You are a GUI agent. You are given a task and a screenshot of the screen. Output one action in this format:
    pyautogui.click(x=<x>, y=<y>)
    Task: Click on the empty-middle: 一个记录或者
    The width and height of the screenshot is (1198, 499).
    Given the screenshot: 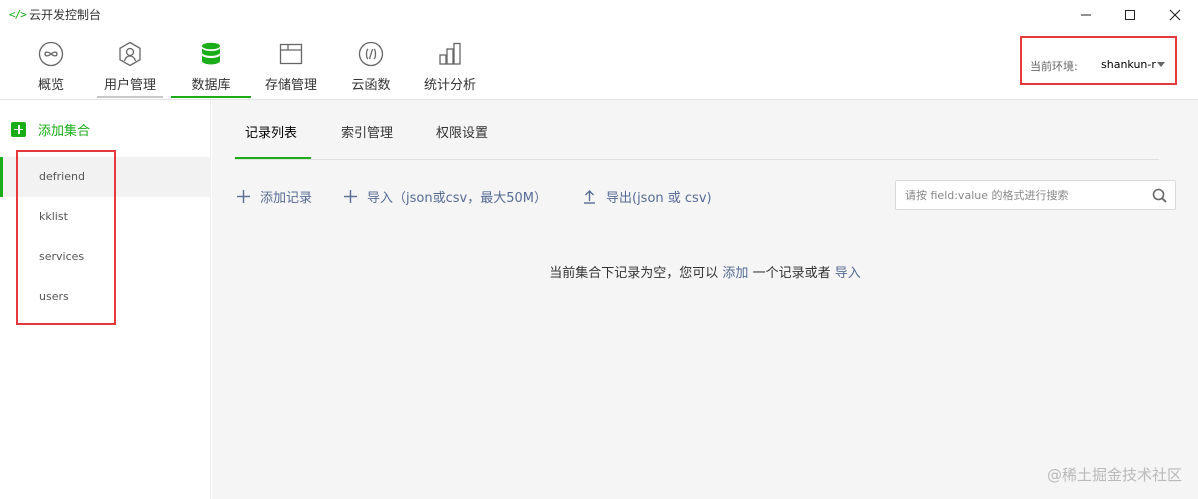 What is the action you would take?
    pyautogui.click(x=791, y=273)
    